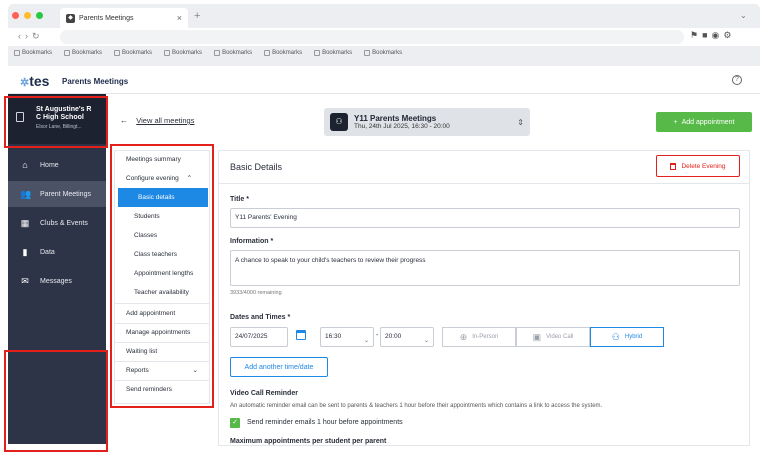 The height and width of the screenshot is (456, 768). Describe the element at coordinates (301, 335) in the screenshot. I see `calendar-picker-icon` at that location.